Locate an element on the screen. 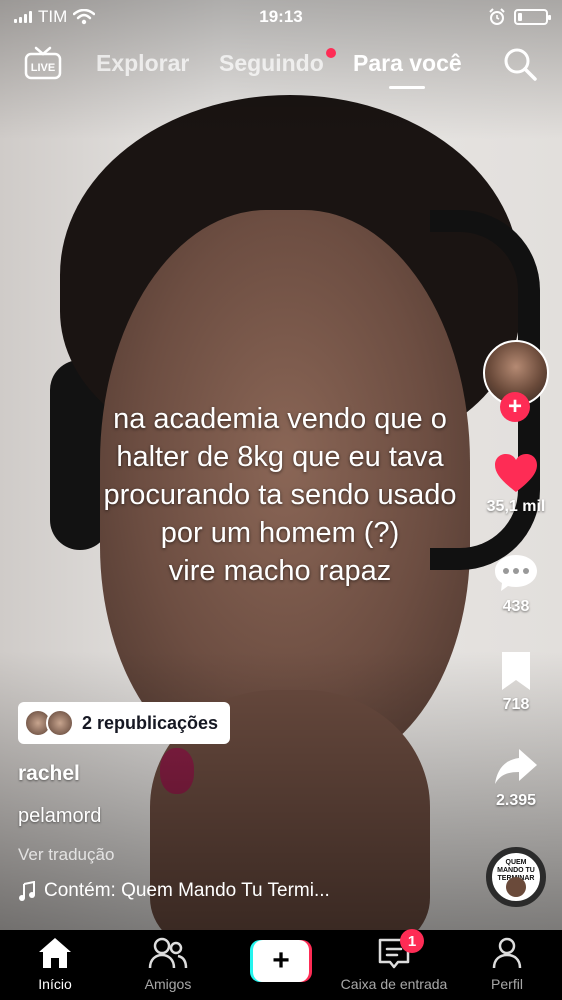  post-description: pelamord is located at coordinates (60, 816).